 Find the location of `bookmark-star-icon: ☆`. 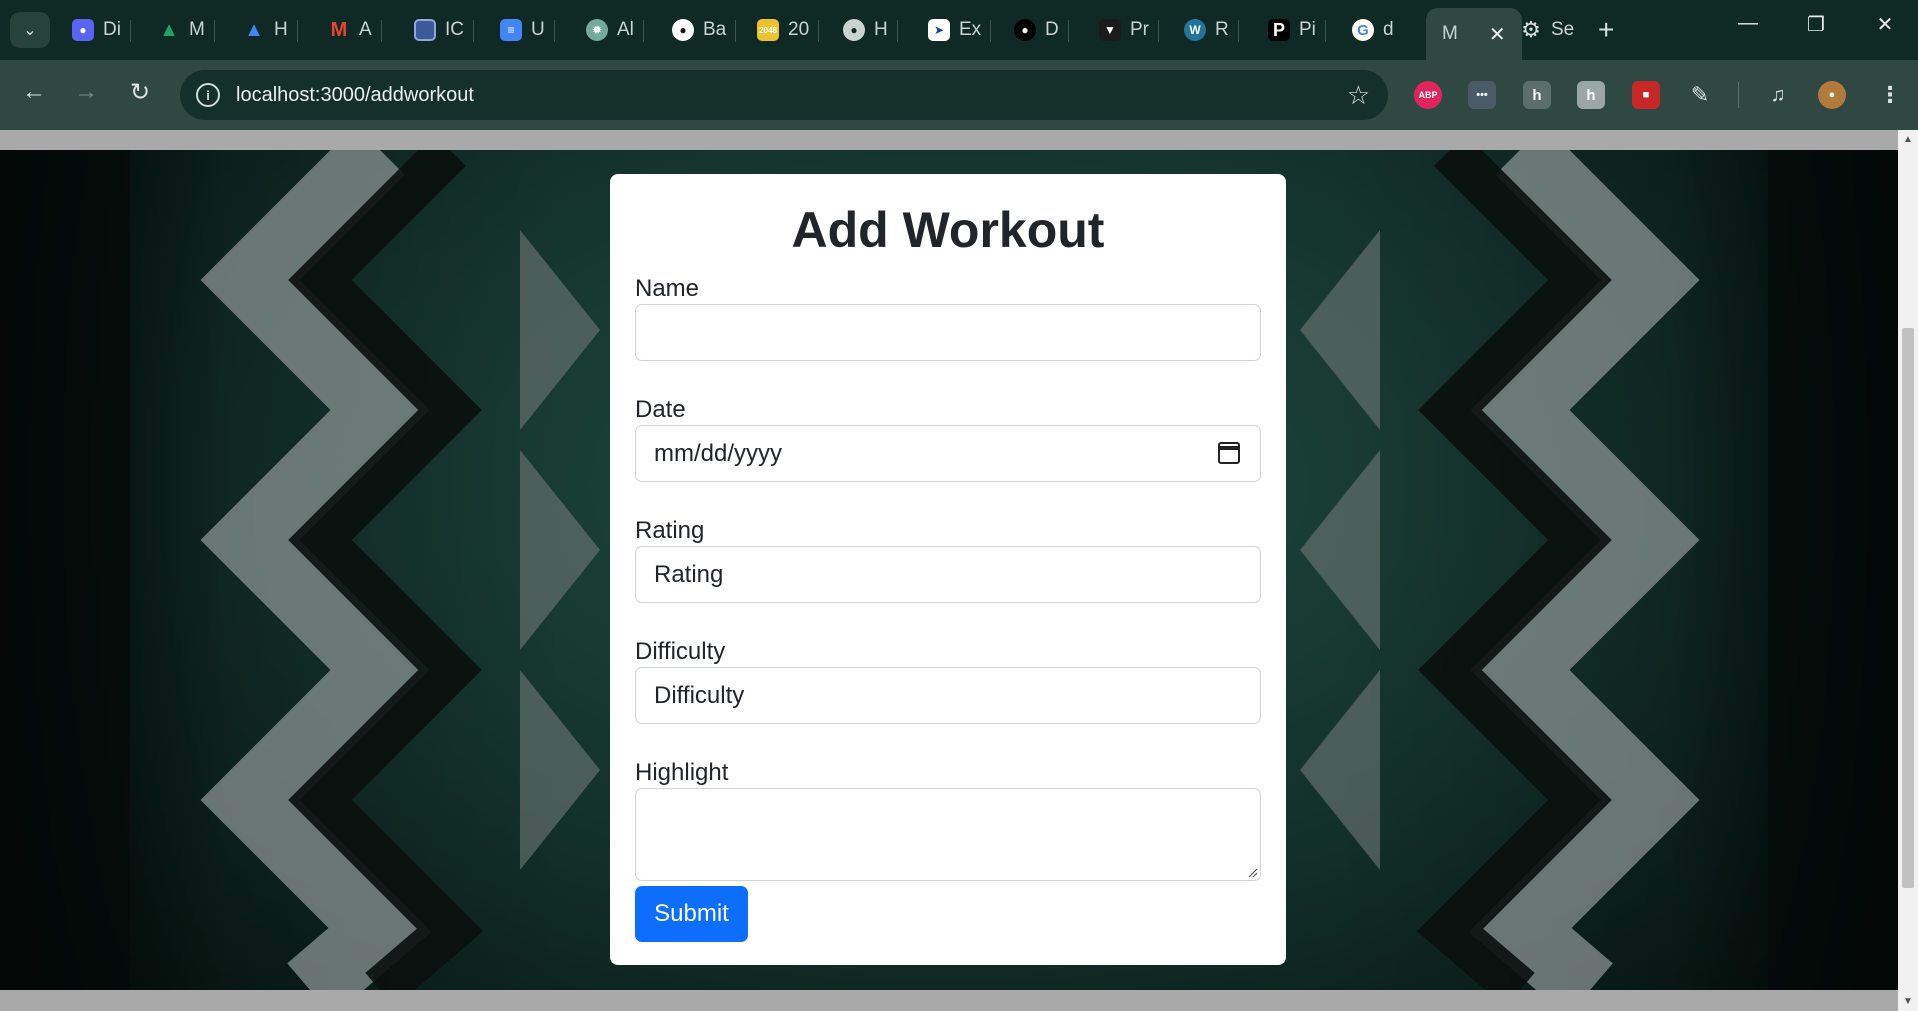

bookmark-star-icon: ☆ is located at coordinates (1358, 95).